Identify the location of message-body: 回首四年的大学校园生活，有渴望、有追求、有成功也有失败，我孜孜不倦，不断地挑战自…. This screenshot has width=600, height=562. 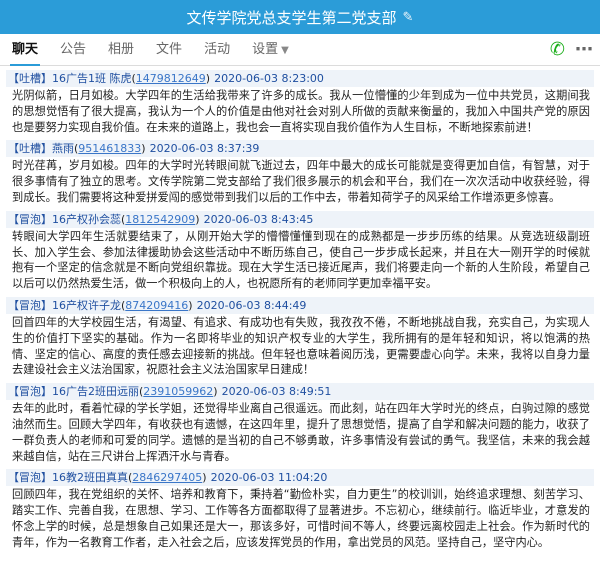
(301, 346).